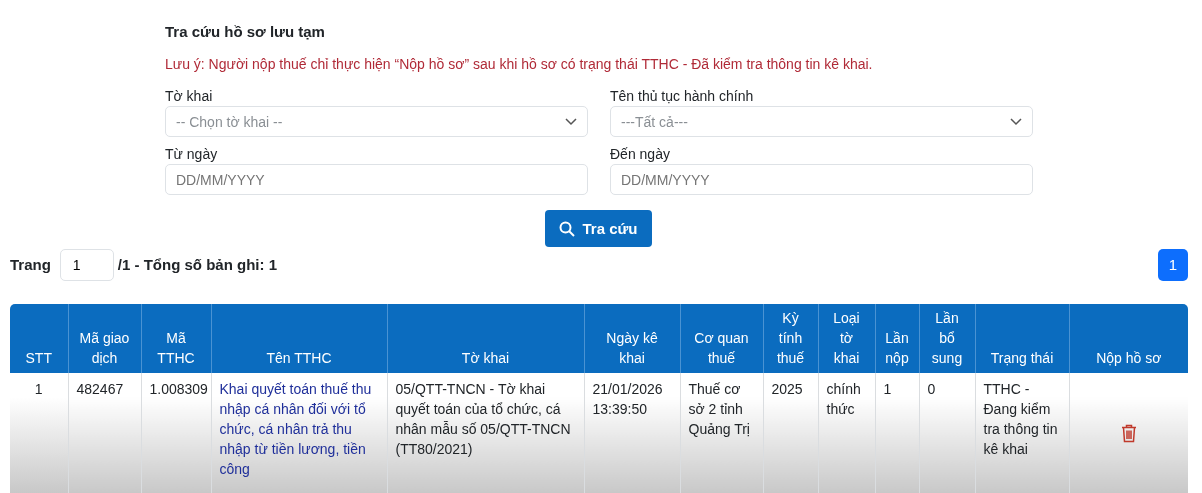 The height and width of the screenshot is (493, 1202). Describe the element at coordinates (299, 338) in the screenshot. I see `column-header: Tên TTHC` at that location.